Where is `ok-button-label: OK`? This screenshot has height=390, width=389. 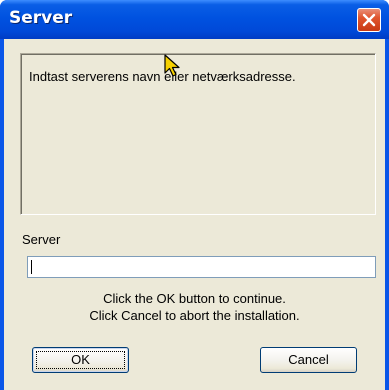 ok-button-label: OK is located at coordinates (80, 359).